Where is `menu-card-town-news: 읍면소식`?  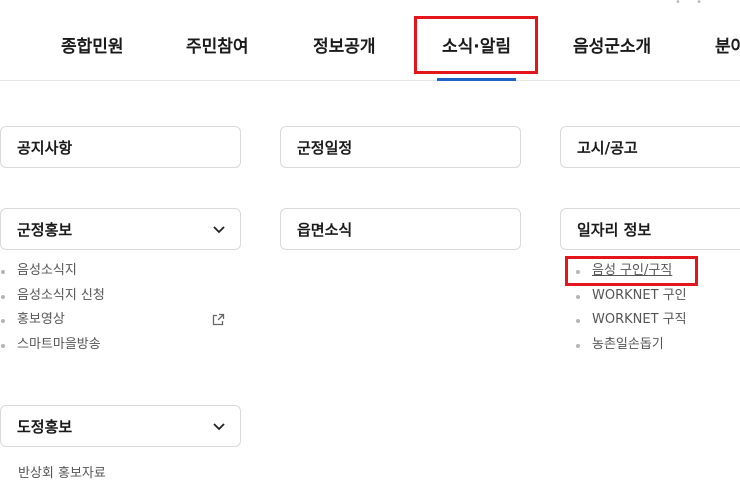 menu-card-town-news: 읍면소식 is located at coordinates (400, 229).